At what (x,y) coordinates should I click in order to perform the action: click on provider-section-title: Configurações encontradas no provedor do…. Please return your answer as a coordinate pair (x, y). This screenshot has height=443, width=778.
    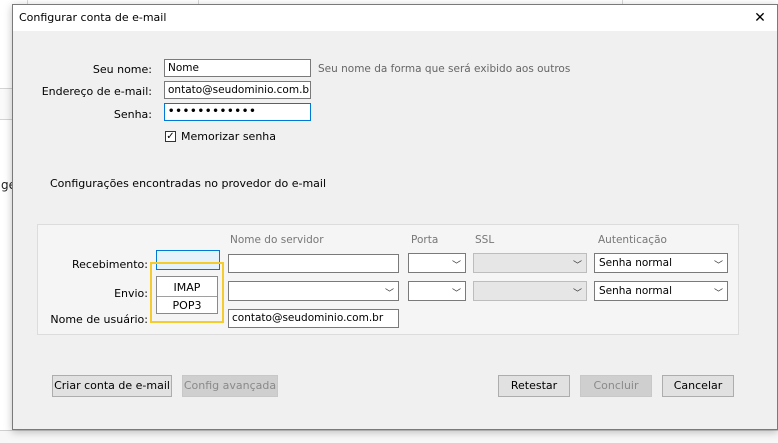
    Looking at the image, I should click on (188, 183).